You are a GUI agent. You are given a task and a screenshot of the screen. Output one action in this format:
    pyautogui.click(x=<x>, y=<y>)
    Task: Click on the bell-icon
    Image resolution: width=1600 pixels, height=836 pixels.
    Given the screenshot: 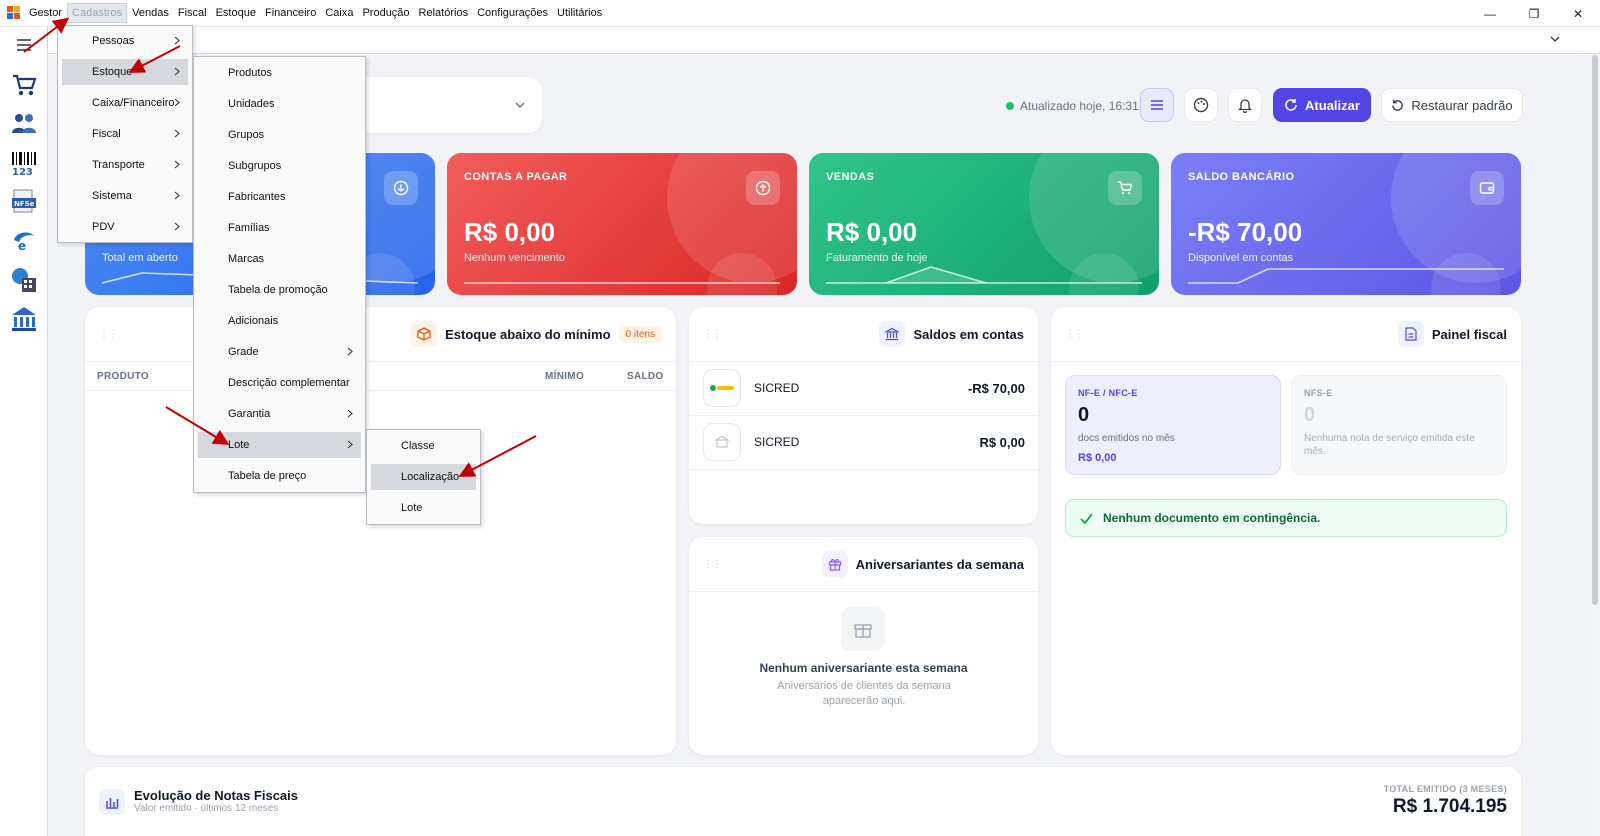 What is the action you would take?
    pyautogui.click(x=1245, y=106)
    